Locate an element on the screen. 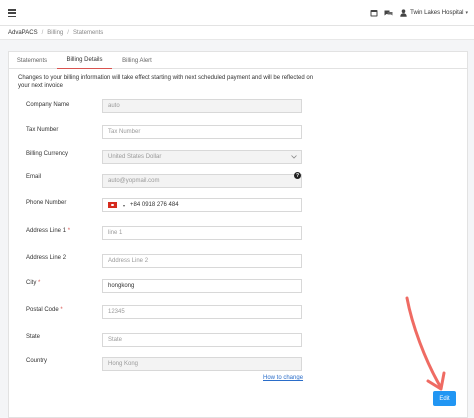 This screenshot has width=474, height=418. address-line-2-label: Address Line 2 is located at coordinates (46, 258).